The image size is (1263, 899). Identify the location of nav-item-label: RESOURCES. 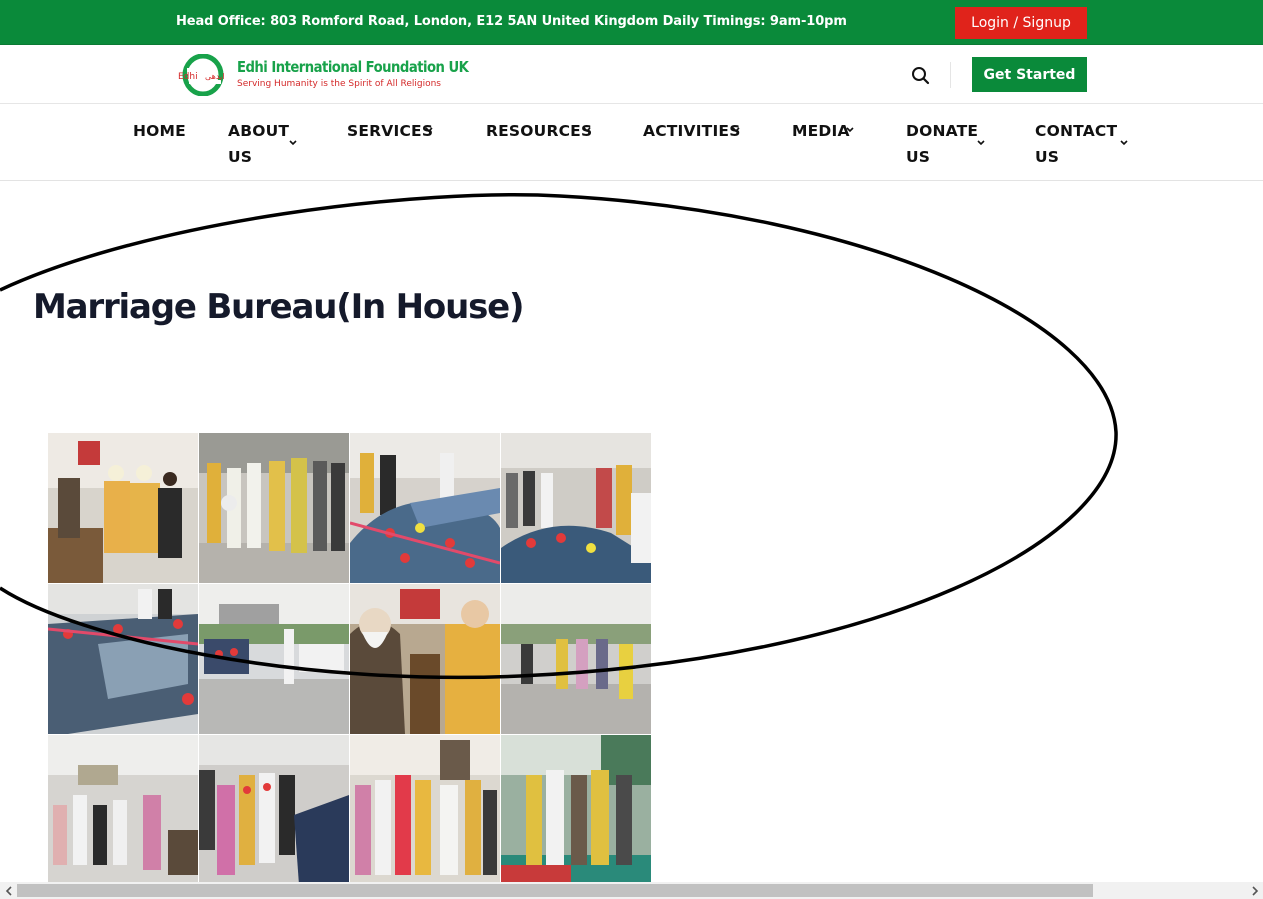
(539, 131).